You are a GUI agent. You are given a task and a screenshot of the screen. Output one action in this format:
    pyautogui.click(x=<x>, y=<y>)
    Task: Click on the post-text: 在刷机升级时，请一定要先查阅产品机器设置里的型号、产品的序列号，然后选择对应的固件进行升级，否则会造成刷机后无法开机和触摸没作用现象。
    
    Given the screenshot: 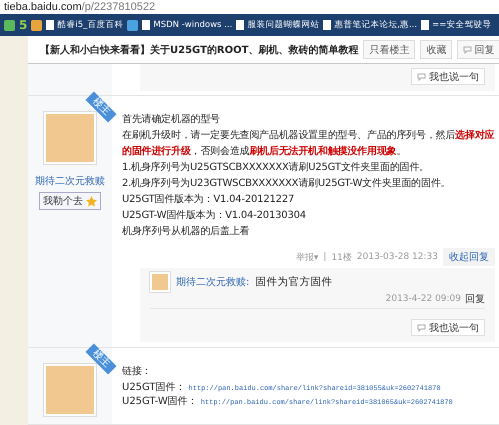 What is the action you would take?
    pyautogui.click(x=308, y=143)
    